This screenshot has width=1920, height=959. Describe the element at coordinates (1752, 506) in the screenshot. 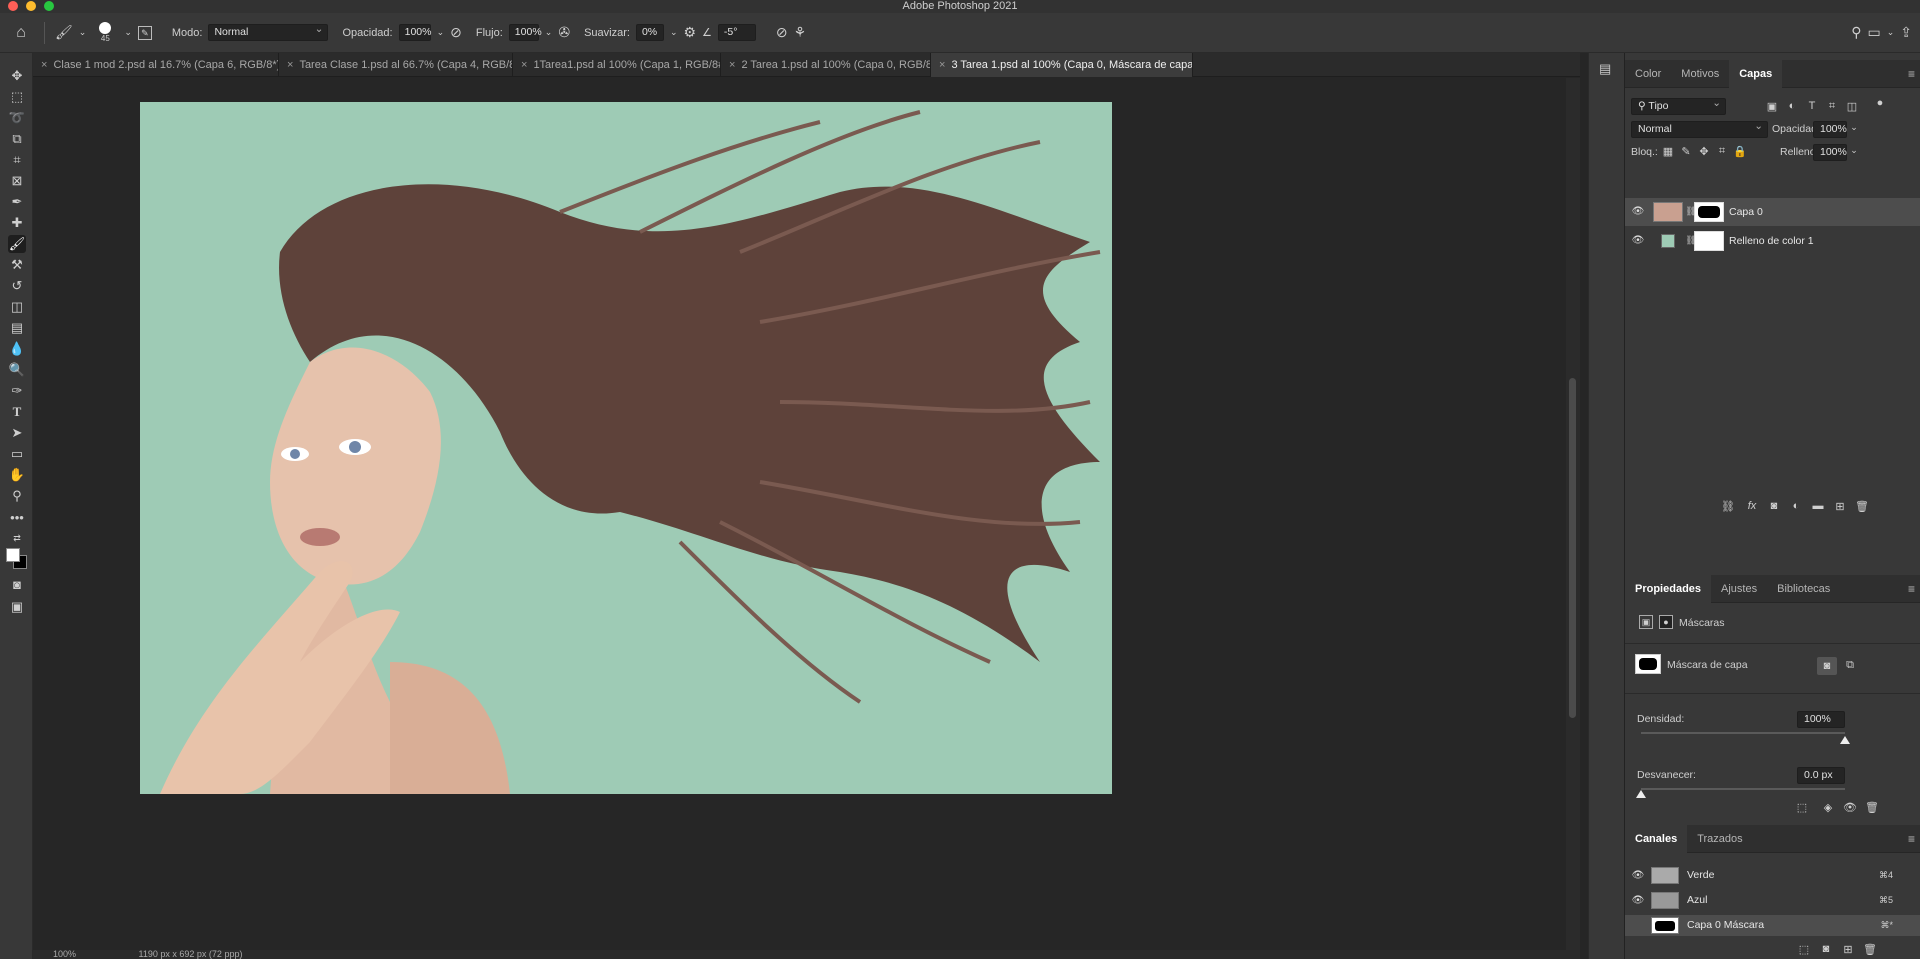

I see `fx-icon: fx` at that location.